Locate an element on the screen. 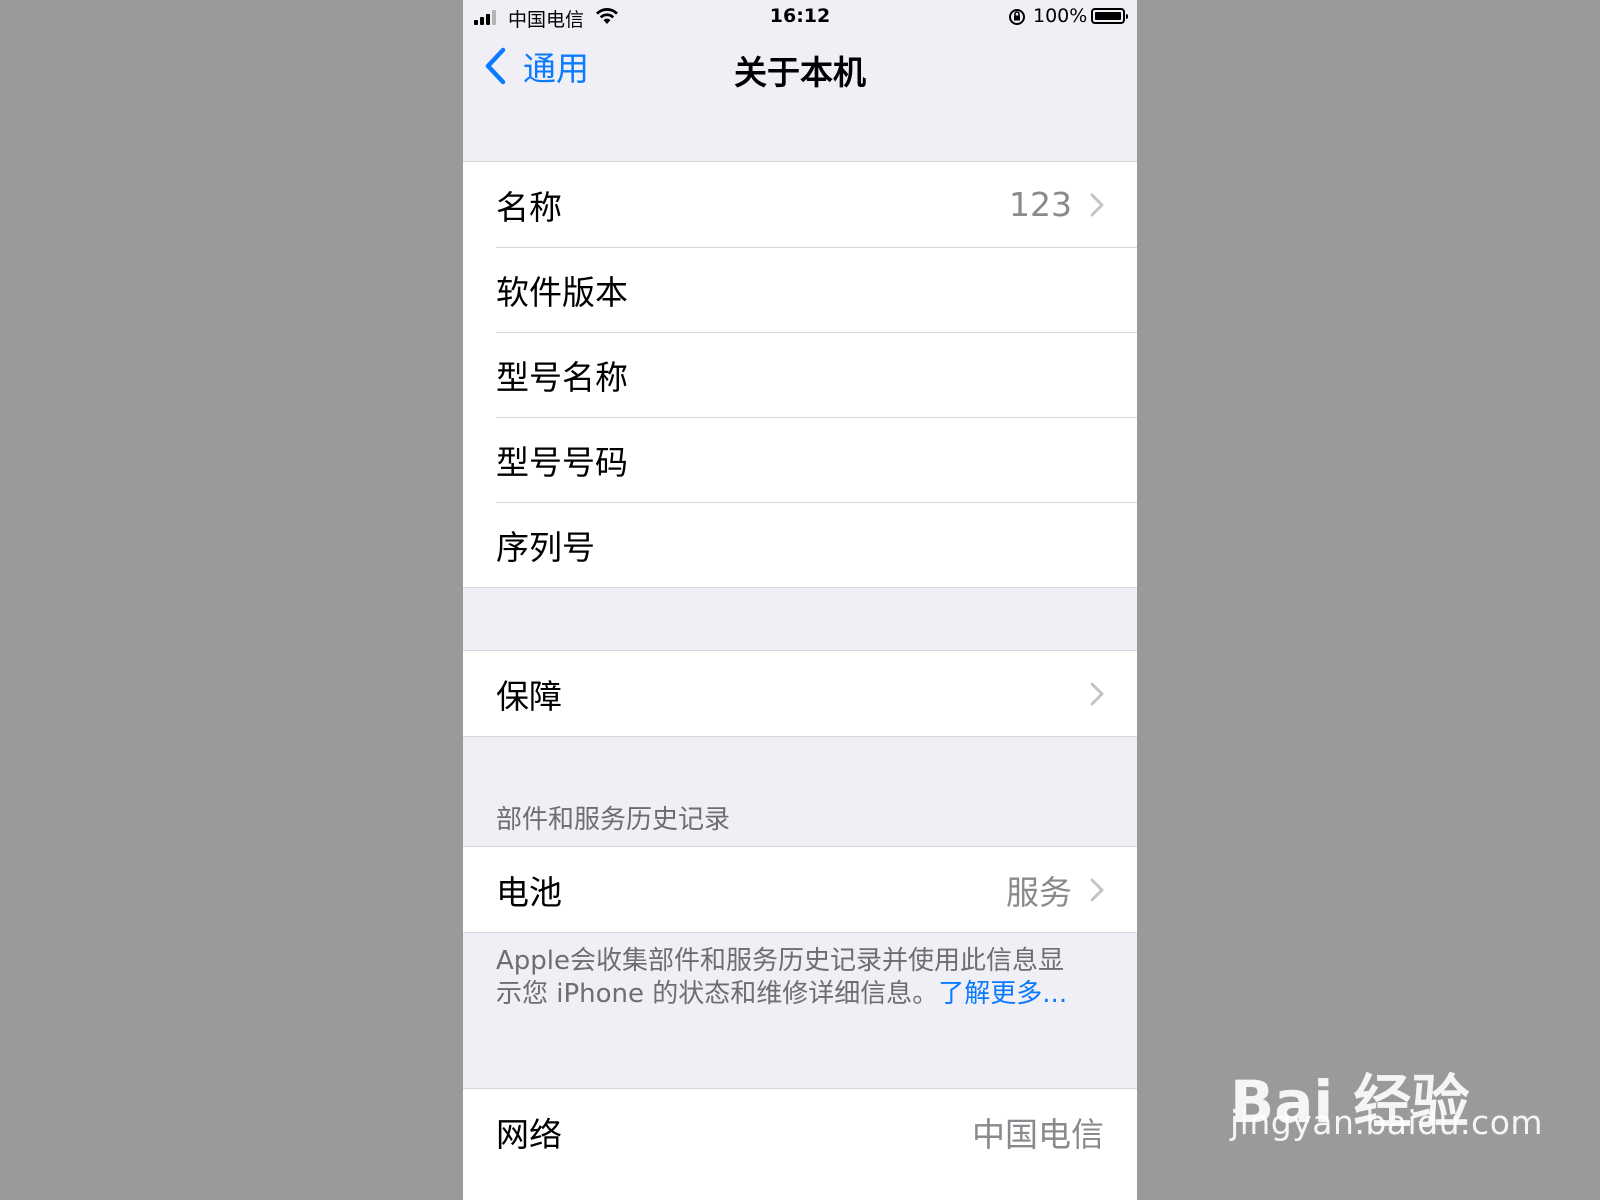 This screenshot has height=1200, width=1600. row-serial-number: 序列号 is located at coordinates (800, 544).